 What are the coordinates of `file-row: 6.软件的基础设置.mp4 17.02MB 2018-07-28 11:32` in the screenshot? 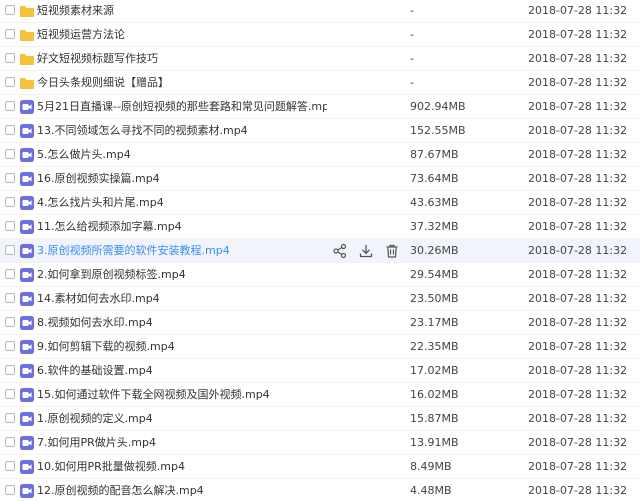 It's located at (320, 371).